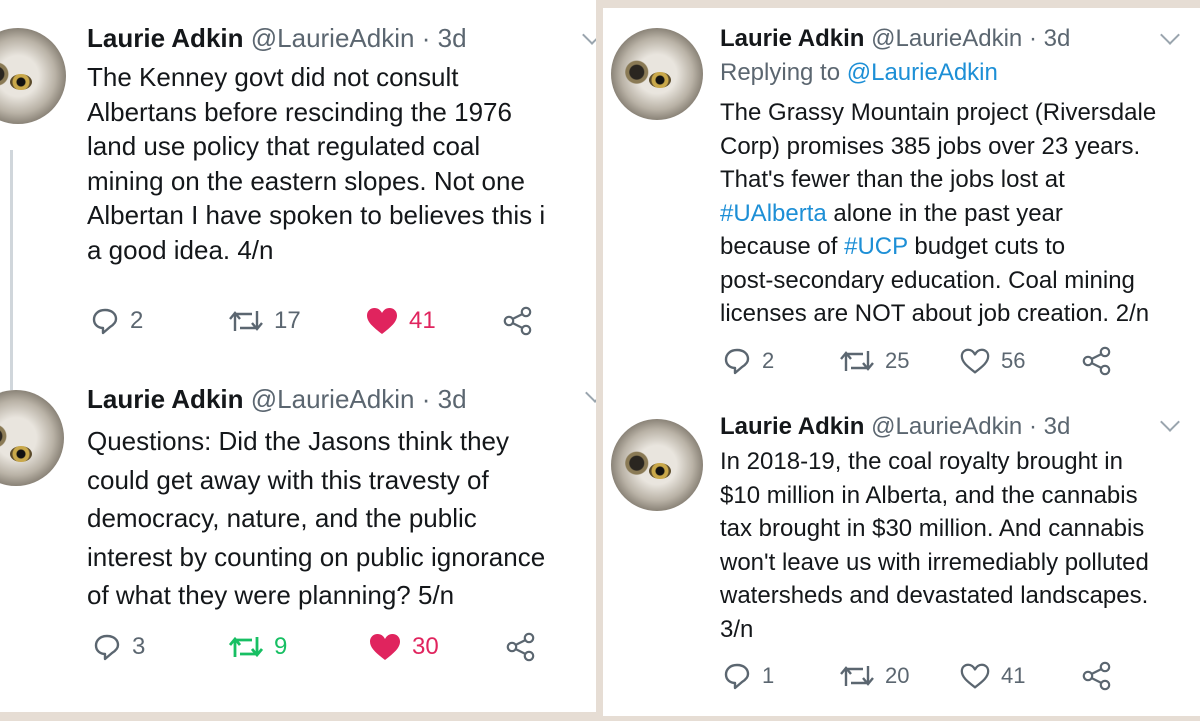 This screenshot has width=1200, height=721. What do you see at coordinates (897, 360) in the screenshot?
I see `retweet-count: 25` at bounding box center [897, 360].